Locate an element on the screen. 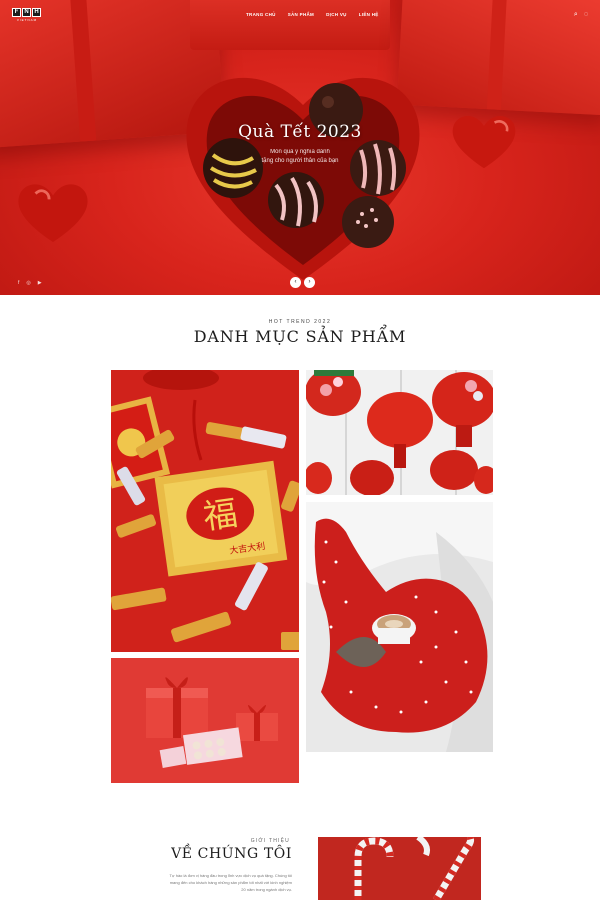  category-tile-lanterns is located at coordinates (399, 432).